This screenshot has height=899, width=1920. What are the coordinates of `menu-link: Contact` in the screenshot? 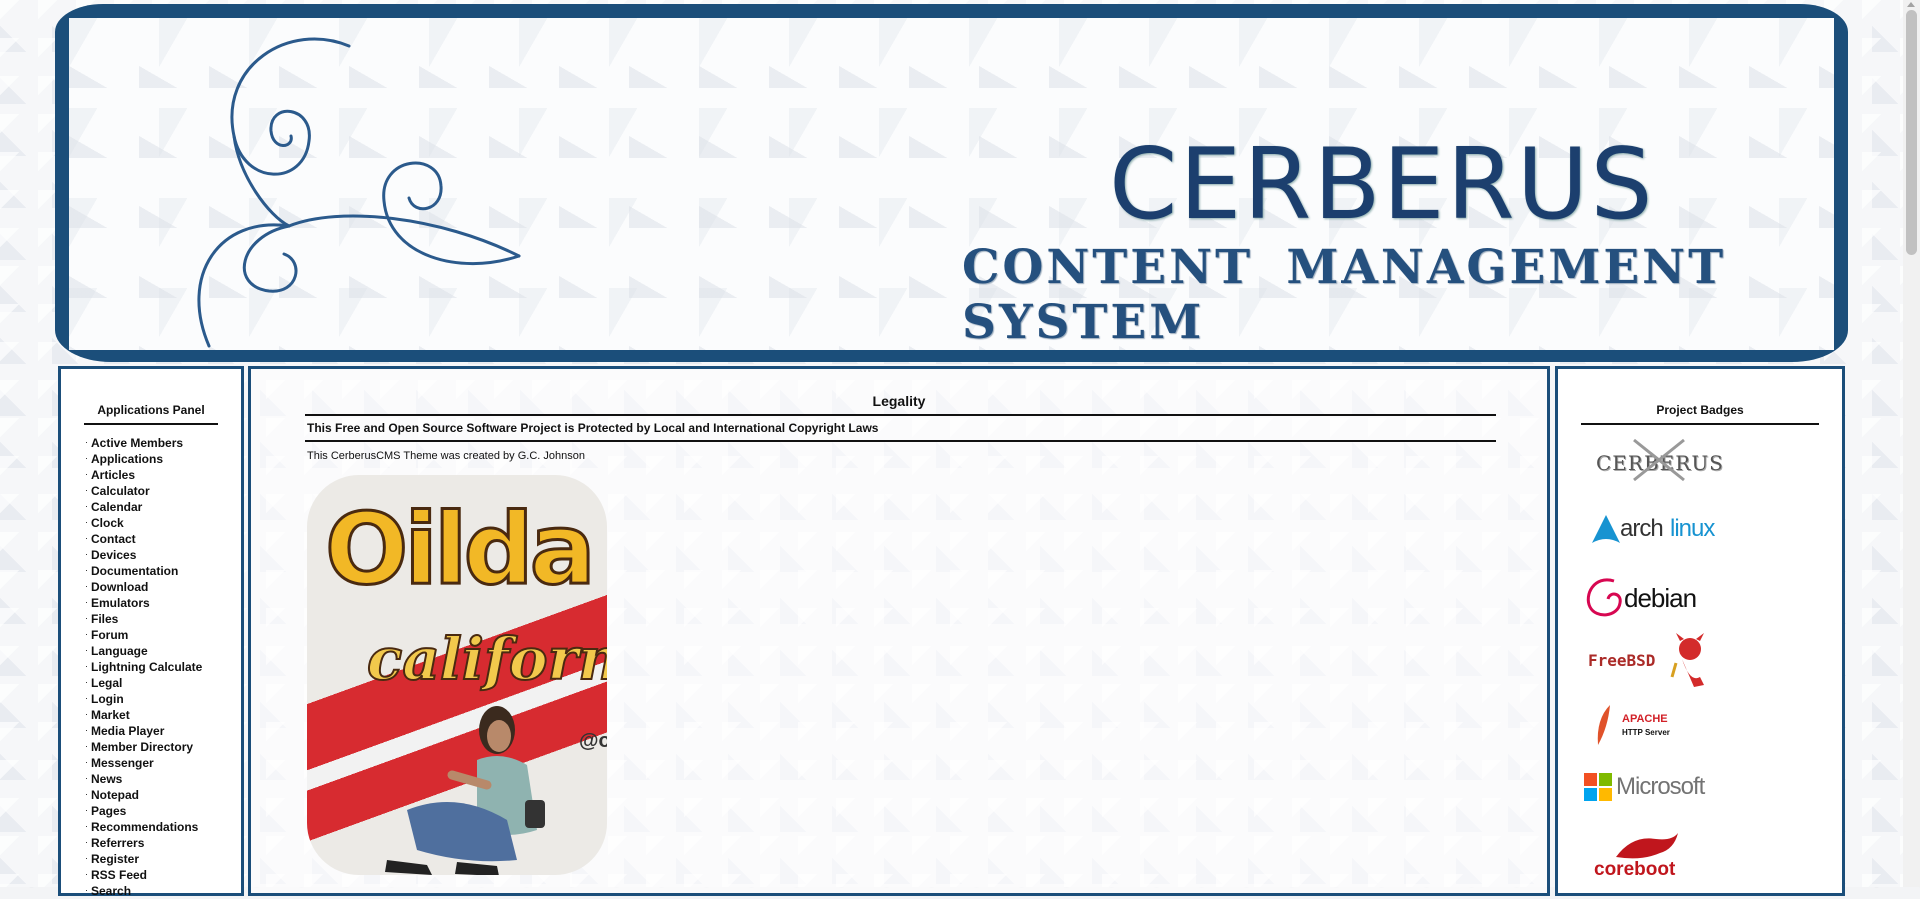 It's located at (113, 539).